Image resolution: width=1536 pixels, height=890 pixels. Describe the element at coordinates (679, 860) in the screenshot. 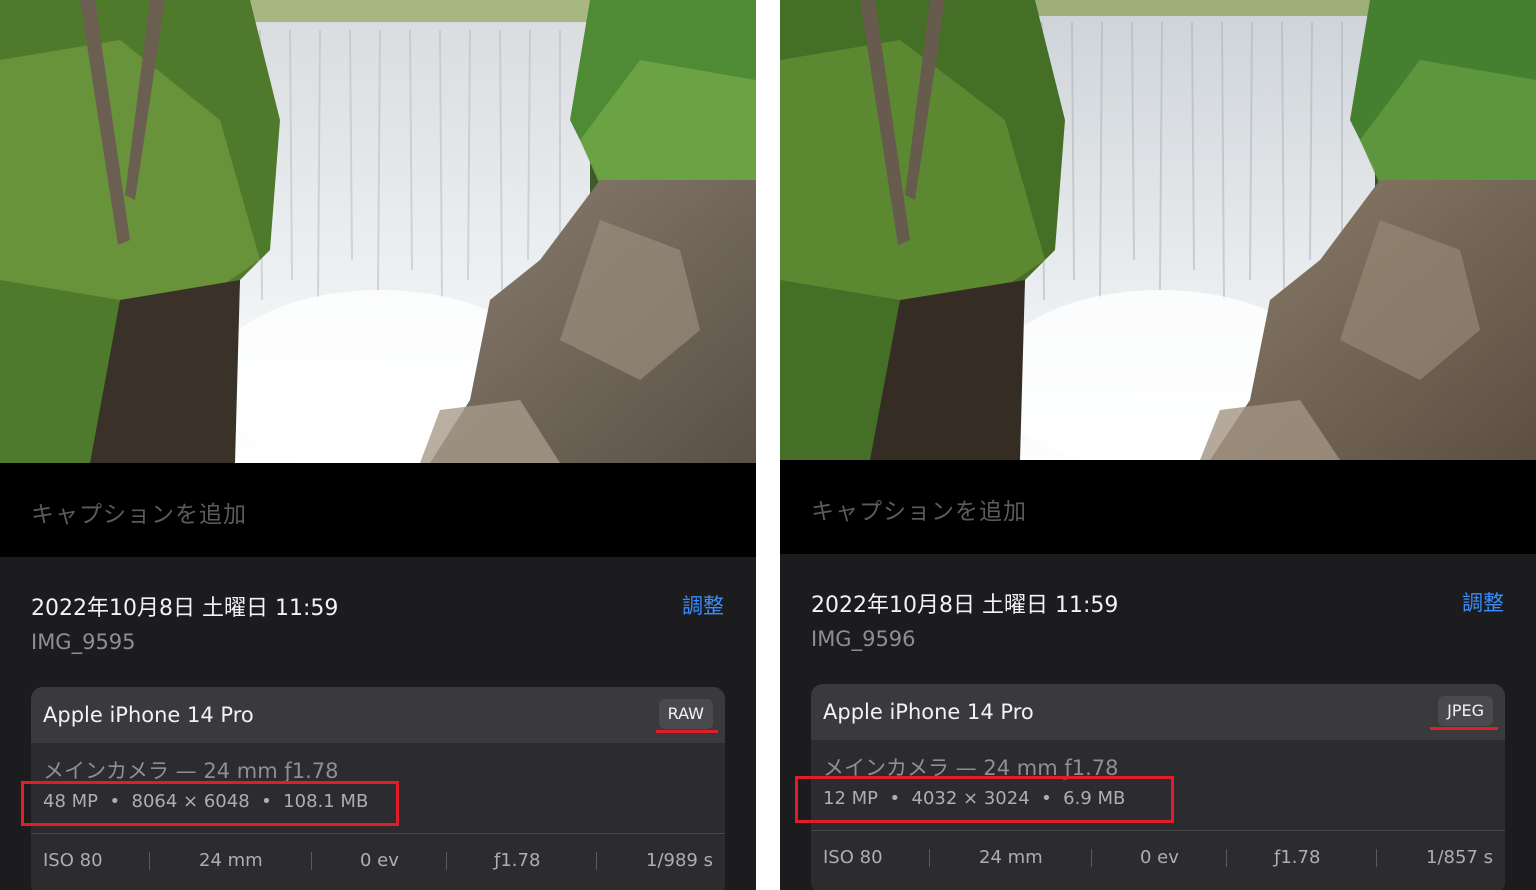

I see `exif-shutter-speed: 1/989 s` at that location.